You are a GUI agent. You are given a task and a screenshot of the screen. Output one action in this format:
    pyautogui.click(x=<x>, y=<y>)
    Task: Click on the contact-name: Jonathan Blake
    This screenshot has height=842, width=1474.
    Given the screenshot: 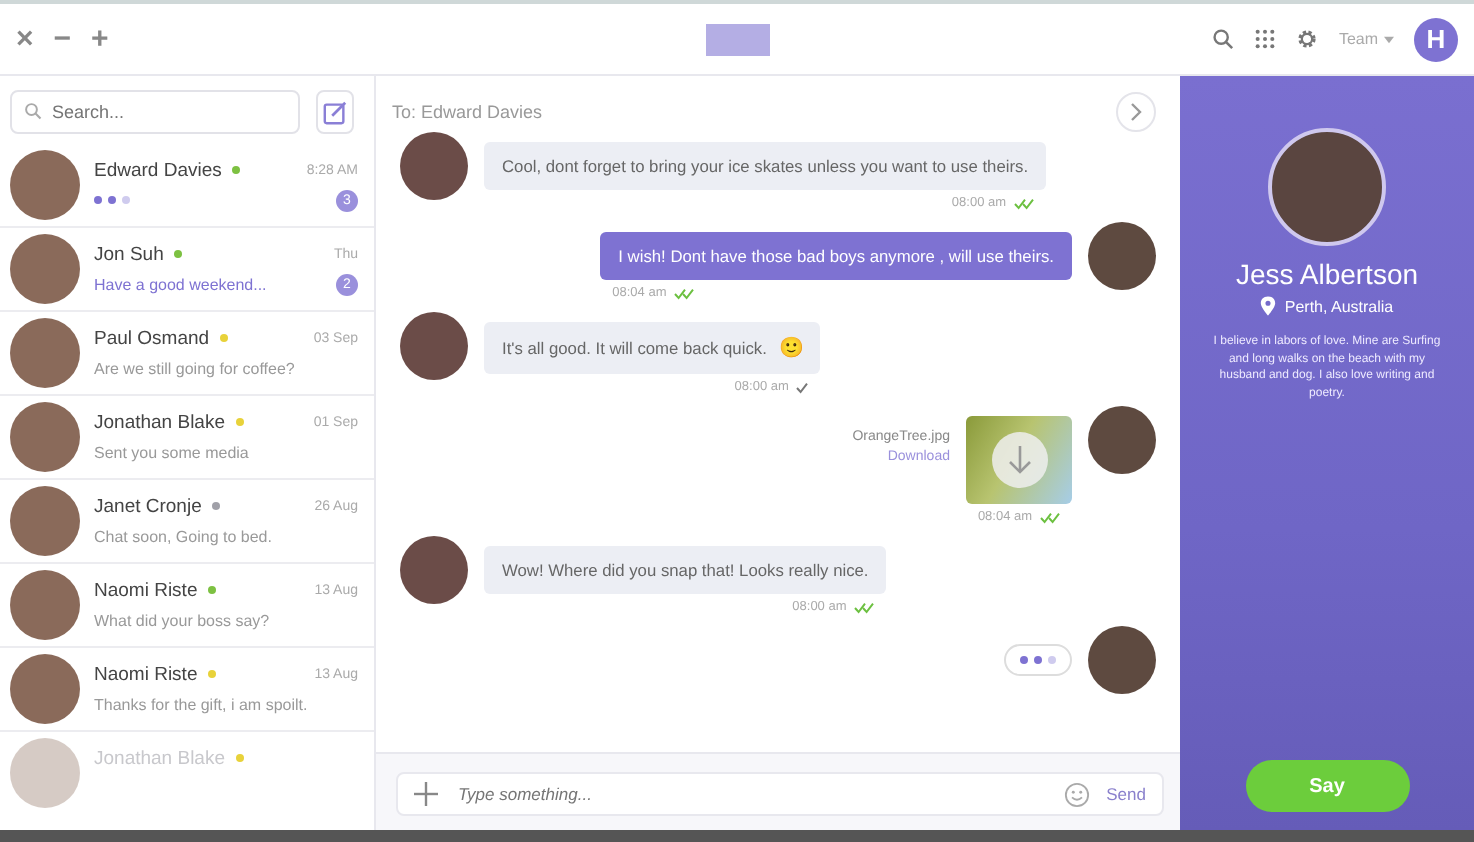 What is the action you would take?
    pyautogui.click(x=159, y=422)
    